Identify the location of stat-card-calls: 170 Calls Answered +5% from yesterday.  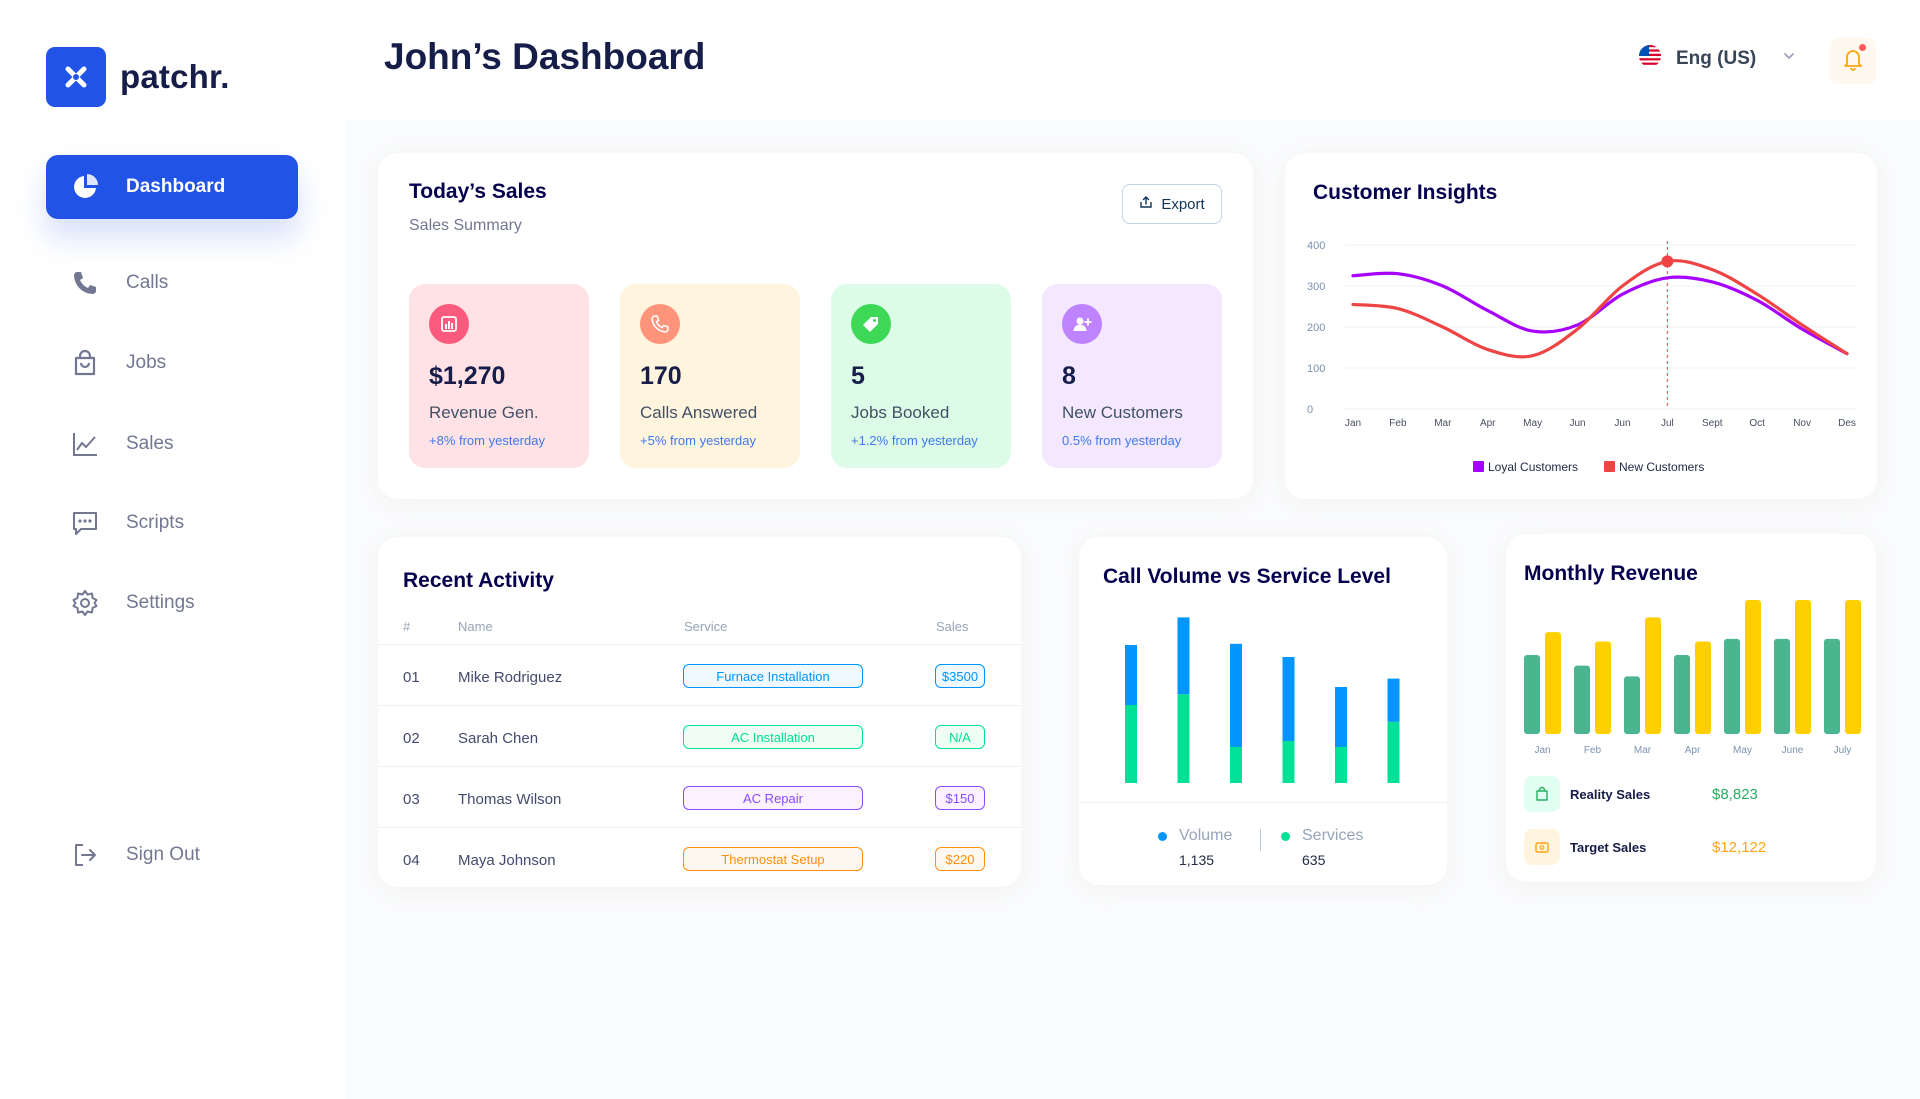
(710, 376).